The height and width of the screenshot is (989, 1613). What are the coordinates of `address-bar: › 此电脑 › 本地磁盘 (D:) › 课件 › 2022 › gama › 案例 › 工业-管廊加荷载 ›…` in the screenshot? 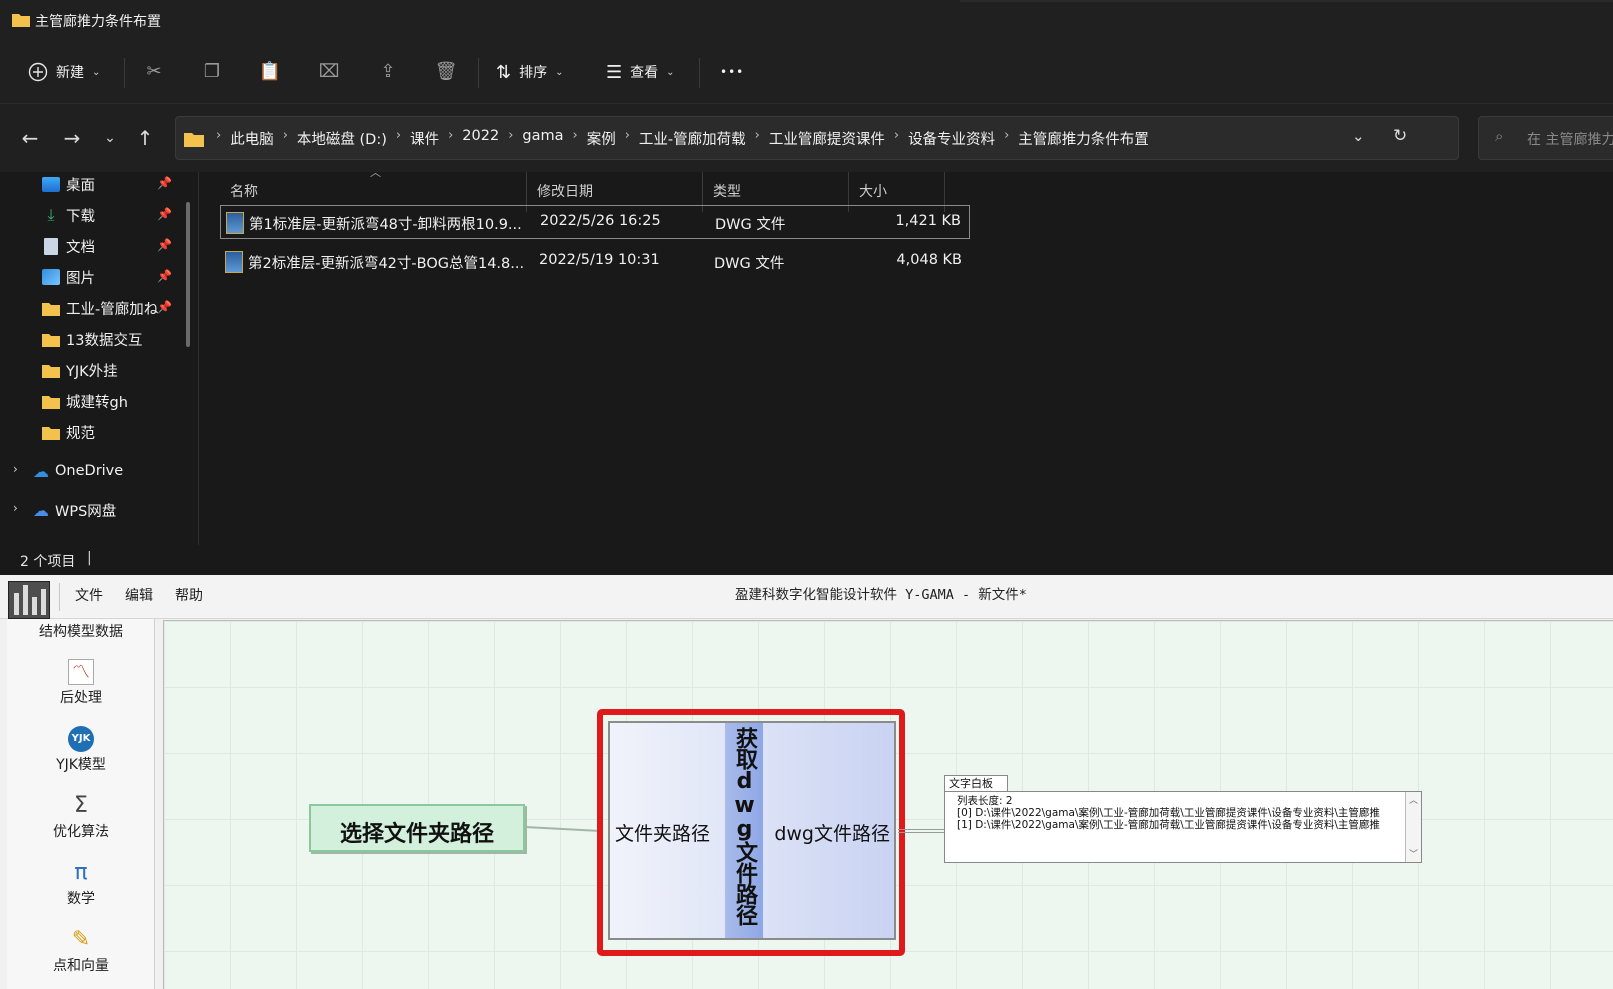 It's located at (817, 138).